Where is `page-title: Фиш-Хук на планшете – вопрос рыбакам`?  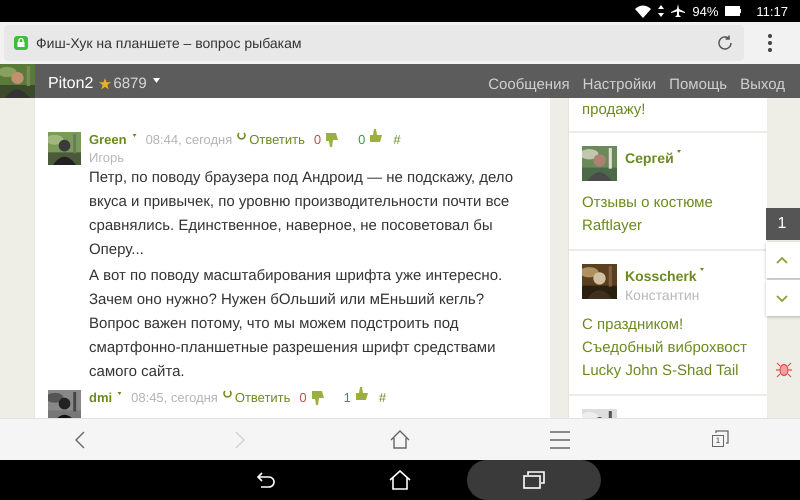 page-title: Фиш-Хук на планшете – вопрос рыбакам is located at coordinates (169, 43).